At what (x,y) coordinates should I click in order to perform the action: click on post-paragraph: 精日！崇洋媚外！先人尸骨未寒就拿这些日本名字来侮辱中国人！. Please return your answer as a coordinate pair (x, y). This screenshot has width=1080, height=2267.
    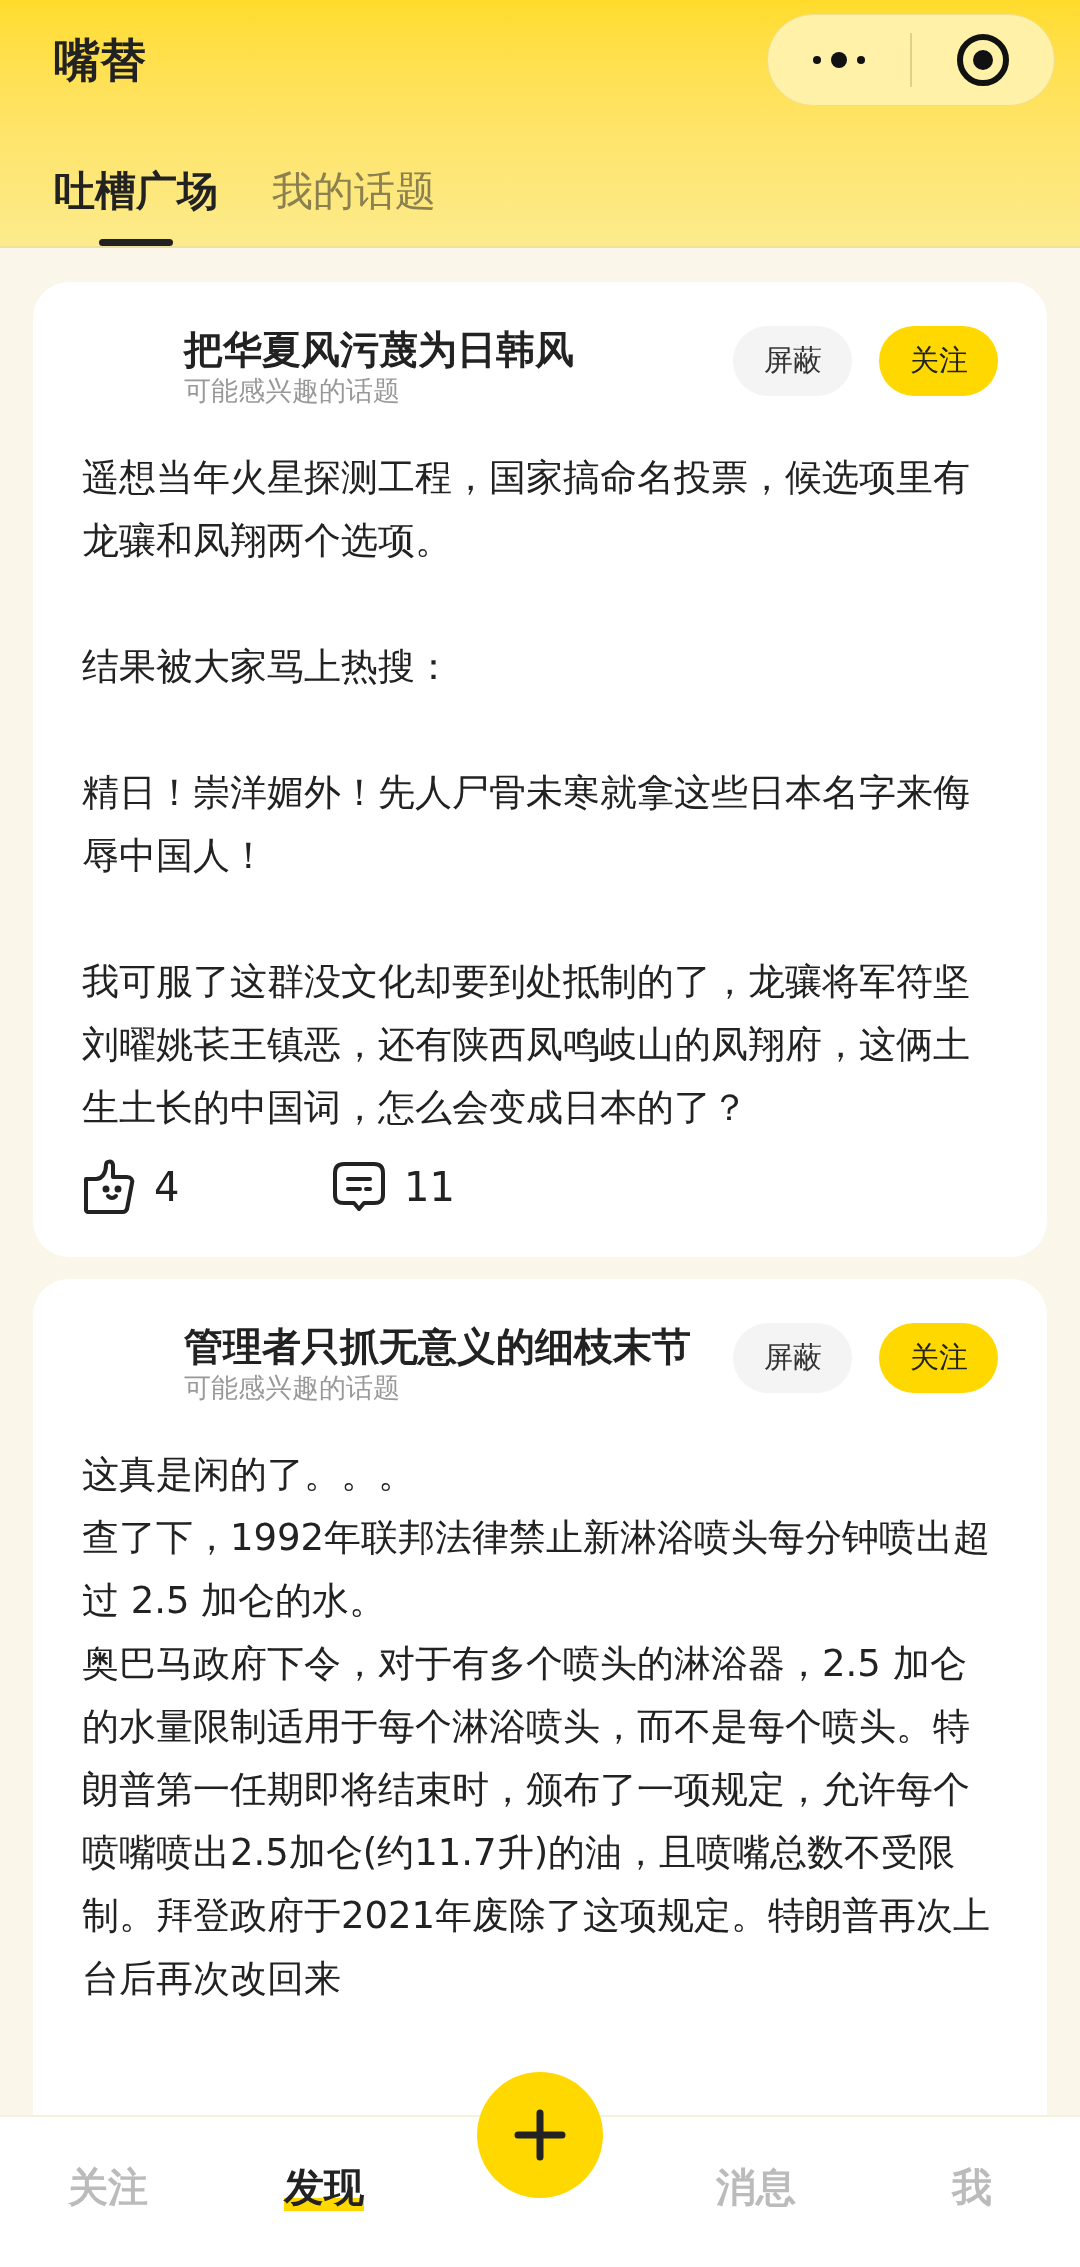
    Looking at the image, I should click on (526, 824).